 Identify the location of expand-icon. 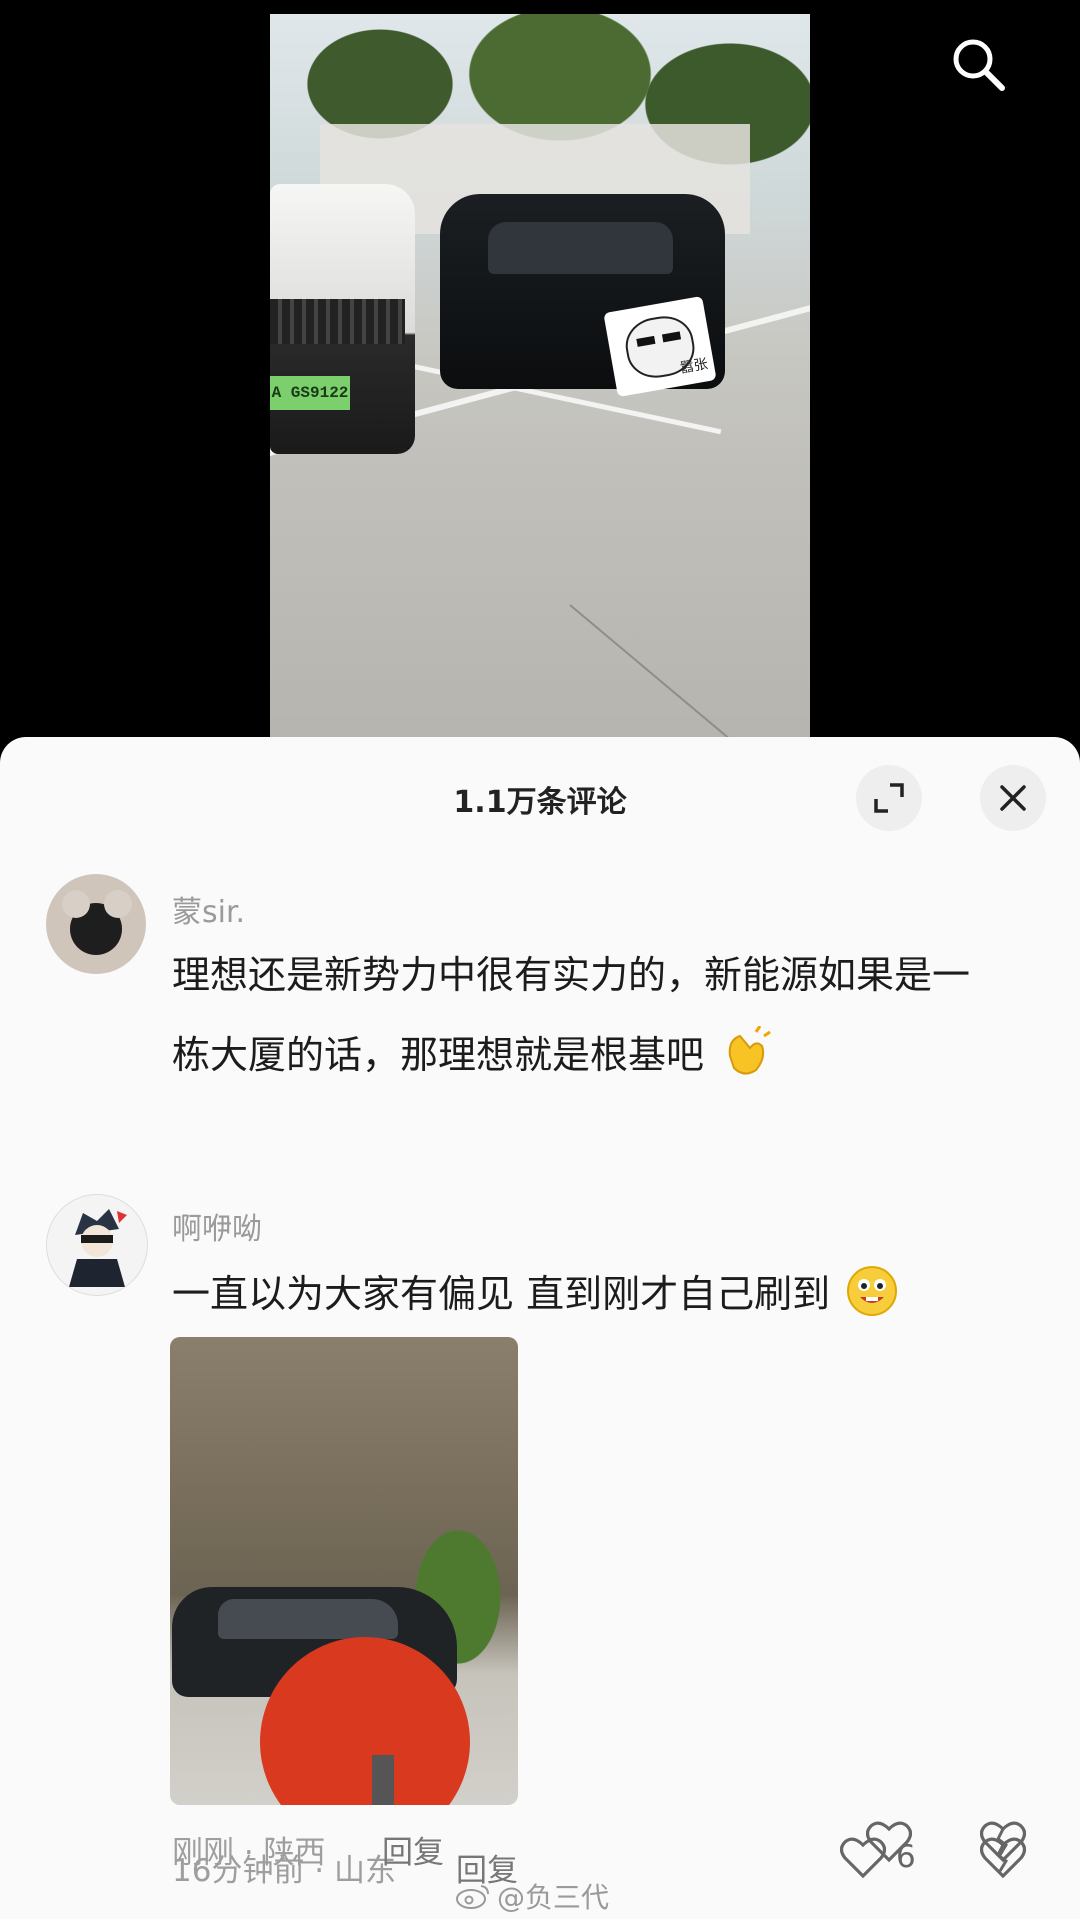
(889, 798).